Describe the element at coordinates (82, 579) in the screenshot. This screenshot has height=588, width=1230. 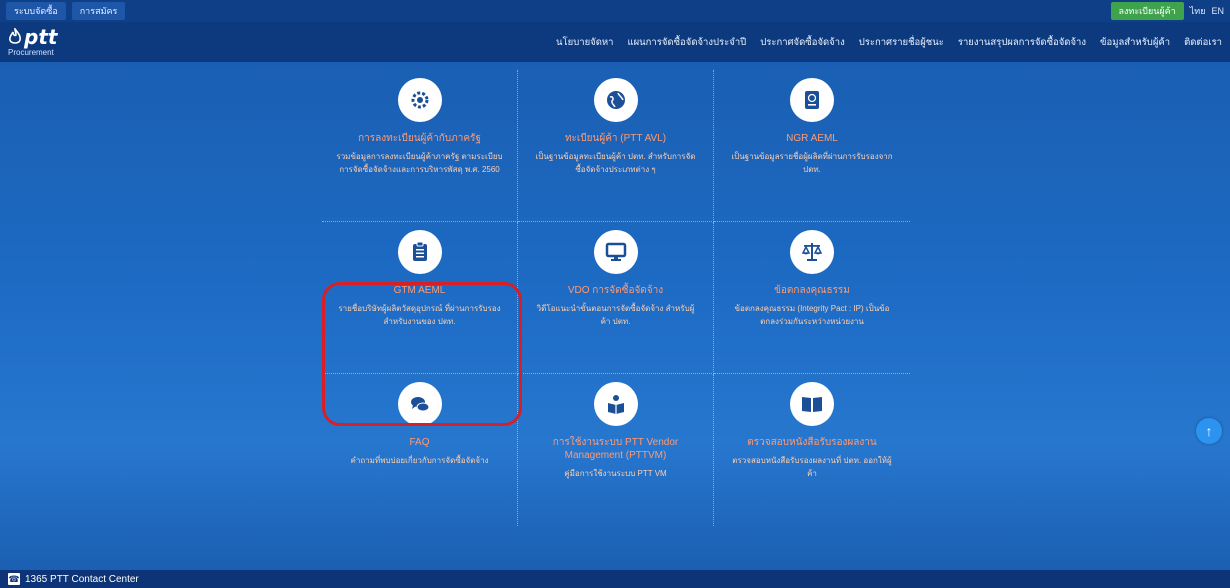
I see `contact-center-link: 1365 PTT Contact Center` at that location.